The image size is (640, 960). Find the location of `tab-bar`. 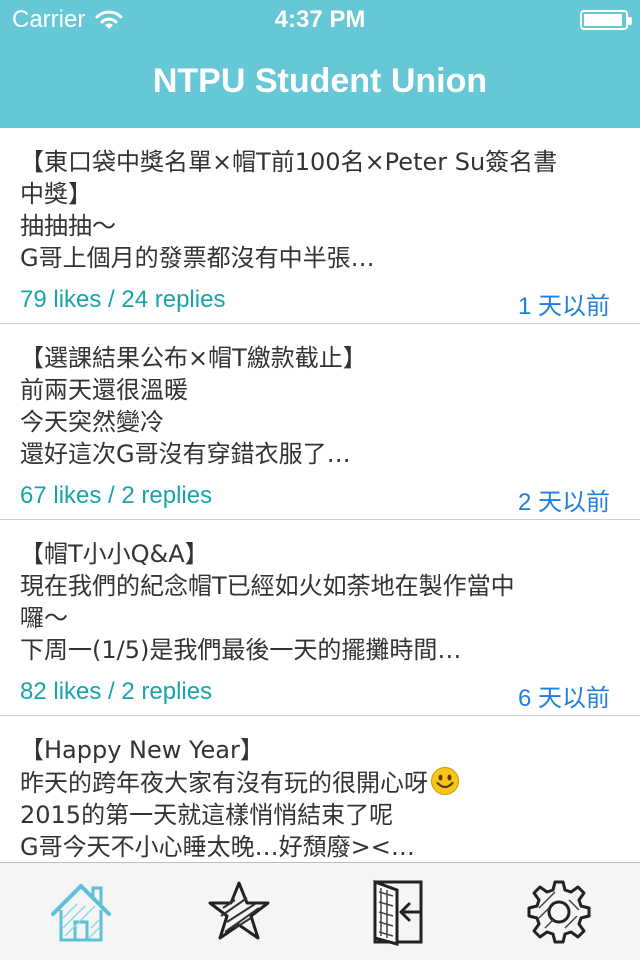

tab-bar is located at coordinates (320, 911).